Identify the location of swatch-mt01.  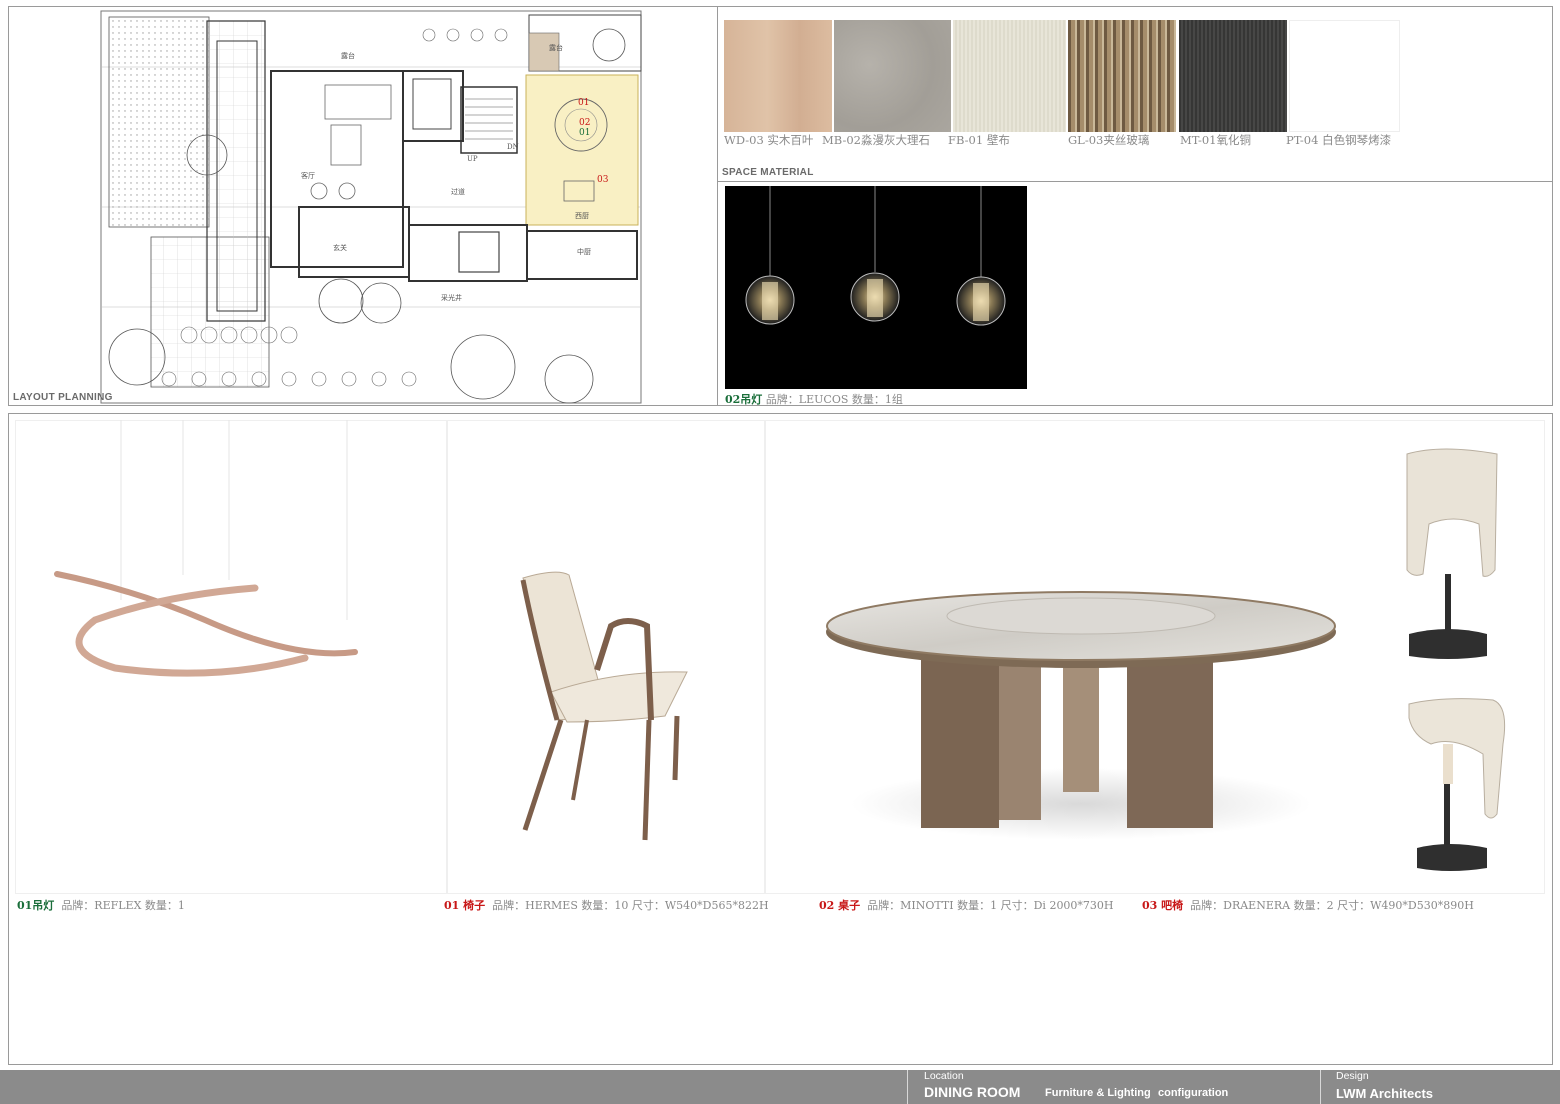
(1233, 76).